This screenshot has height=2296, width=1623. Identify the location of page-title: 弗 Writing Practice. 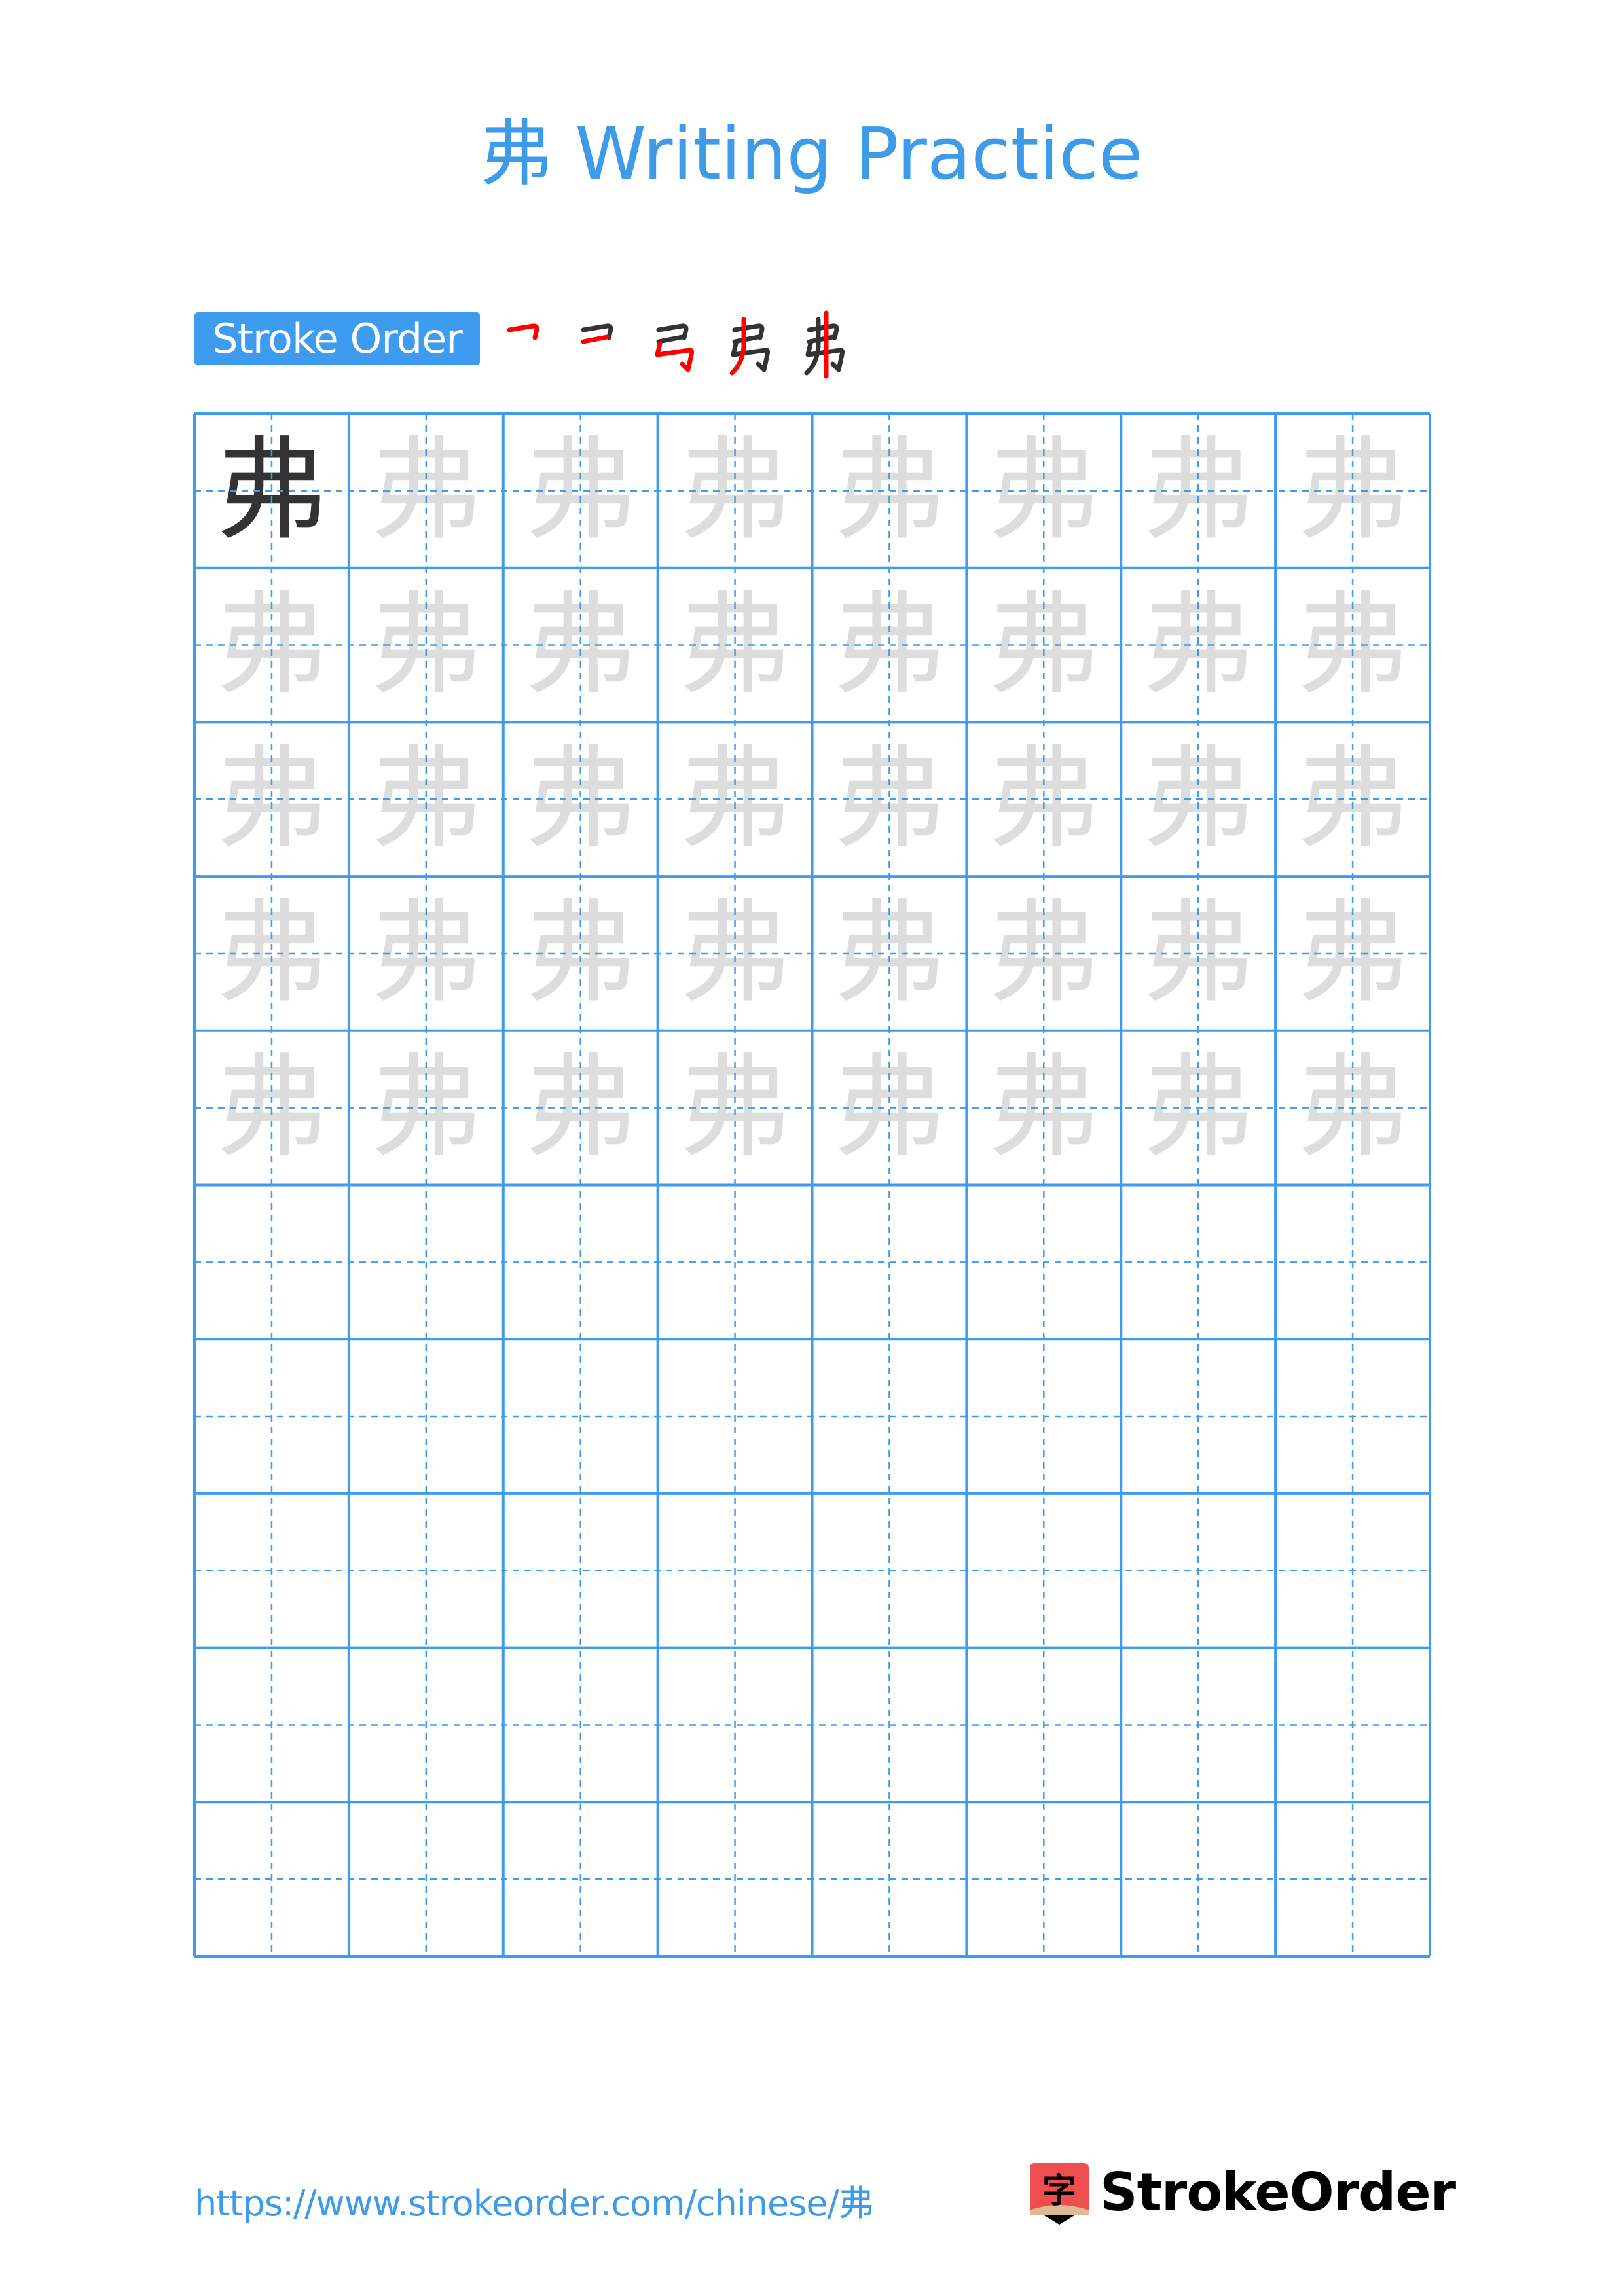
(811, 154).